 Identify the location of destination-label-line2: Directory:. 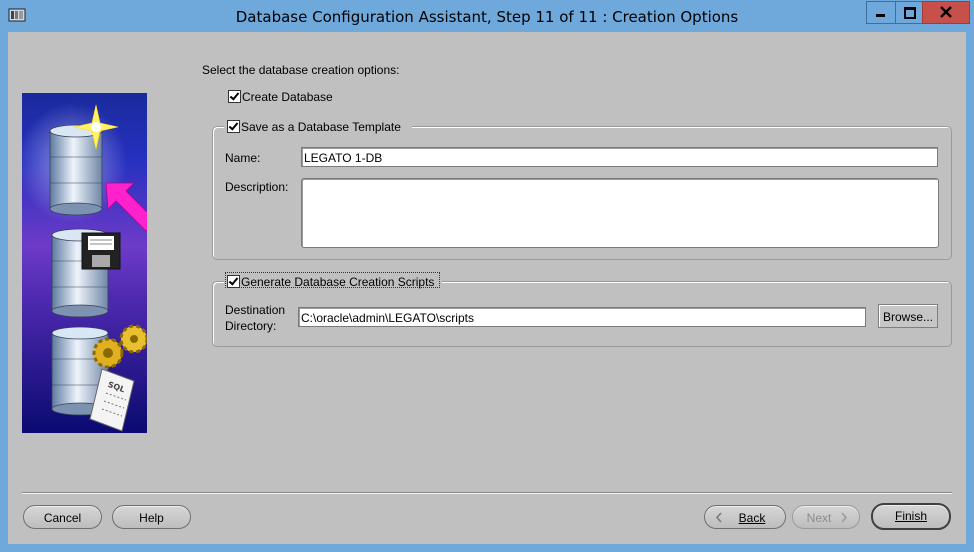
(251, 326).